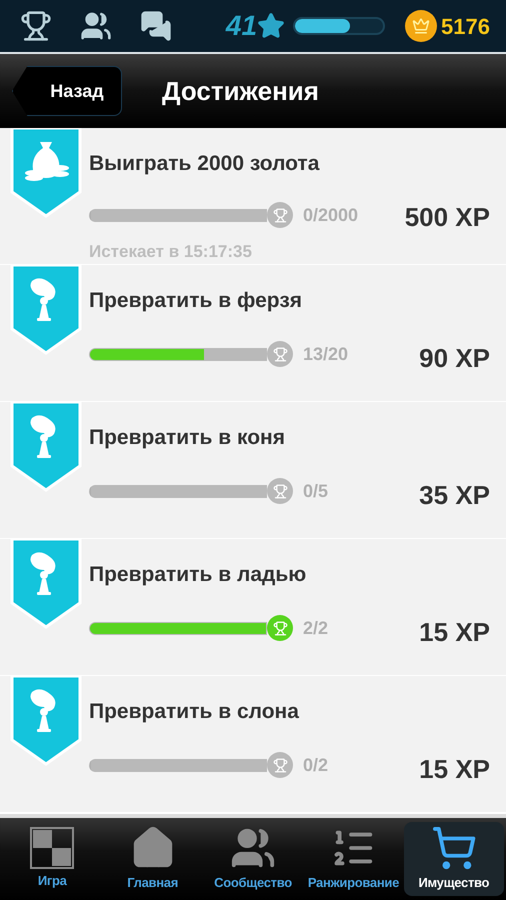 The image size is (506, 900). I want to click on achievement-title: Превратить в ладью, so click(198, 575).